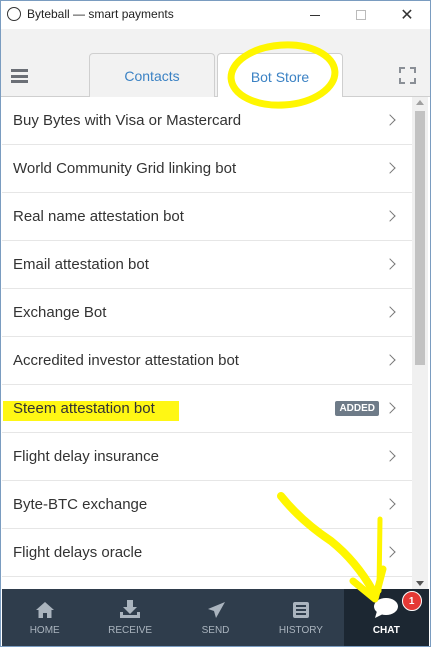 This screenshot has width=431, height=647. What do you see at coordinates (14, 14) in the screenshot?
I see `app-logo-icon` at bounding box center [14, 14].